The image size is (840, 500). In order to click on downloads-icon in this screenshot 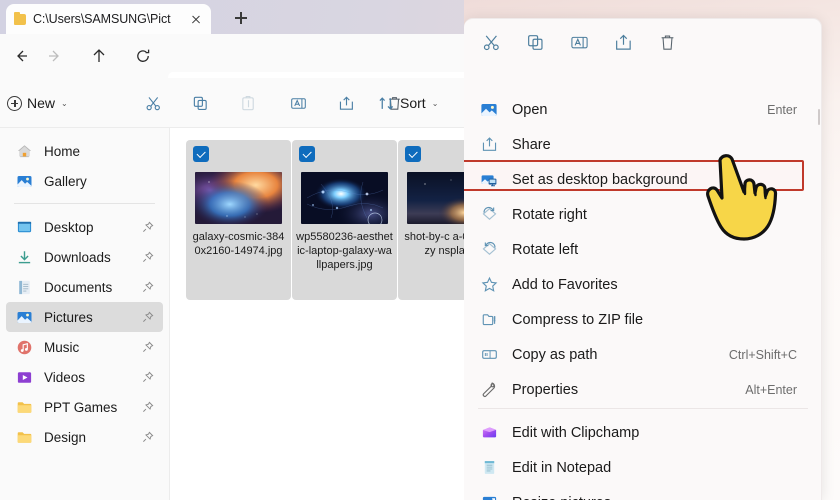, I will do `click(24, 256)`.